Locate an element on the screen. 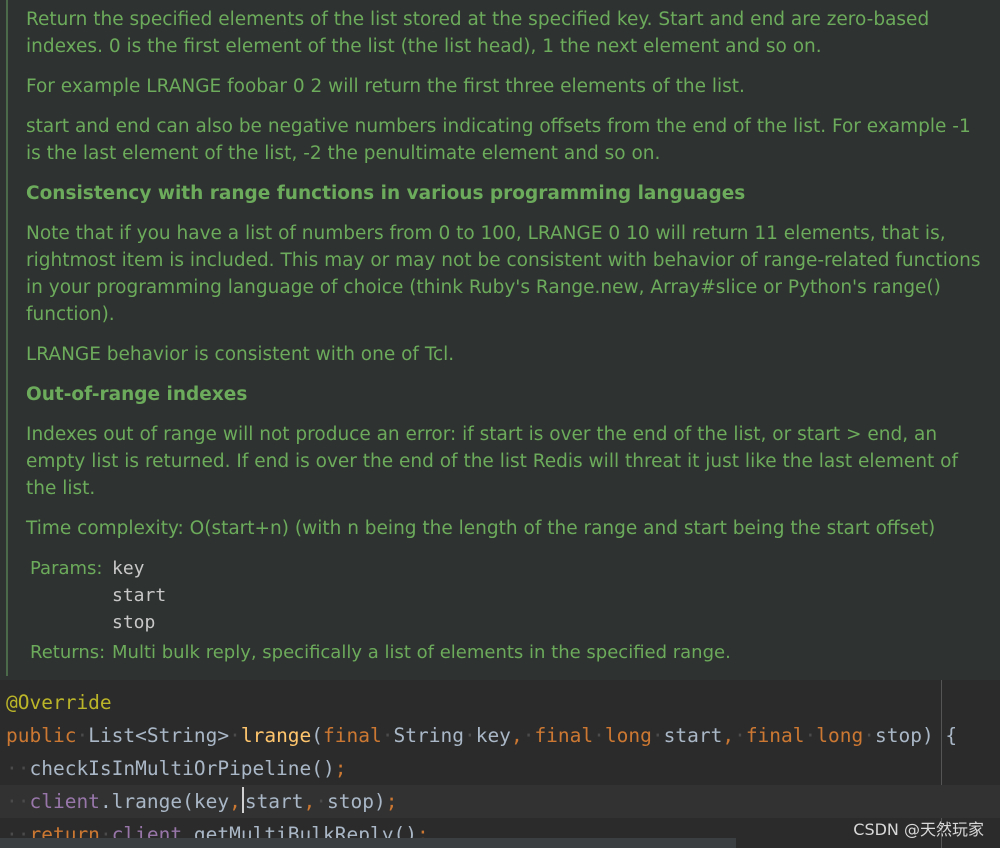 The width and height of the screenshot is (1000, 848). open-paren: ( is located at coordinates (317, 735).